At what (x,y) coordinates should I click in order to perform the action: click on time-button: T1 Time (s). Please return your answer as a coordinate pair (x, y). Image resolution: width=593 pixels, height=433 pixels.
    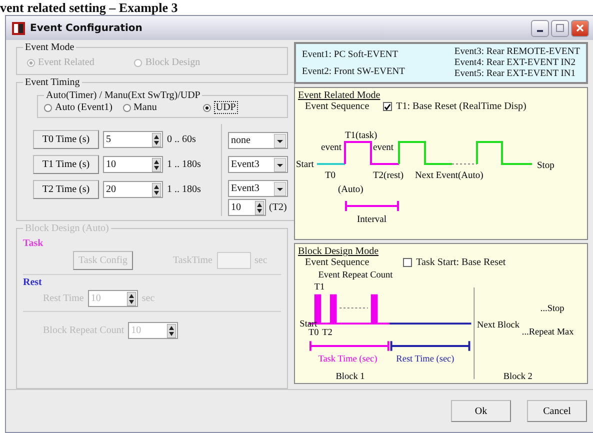
    Looking at the image, I should click on (66, 164).